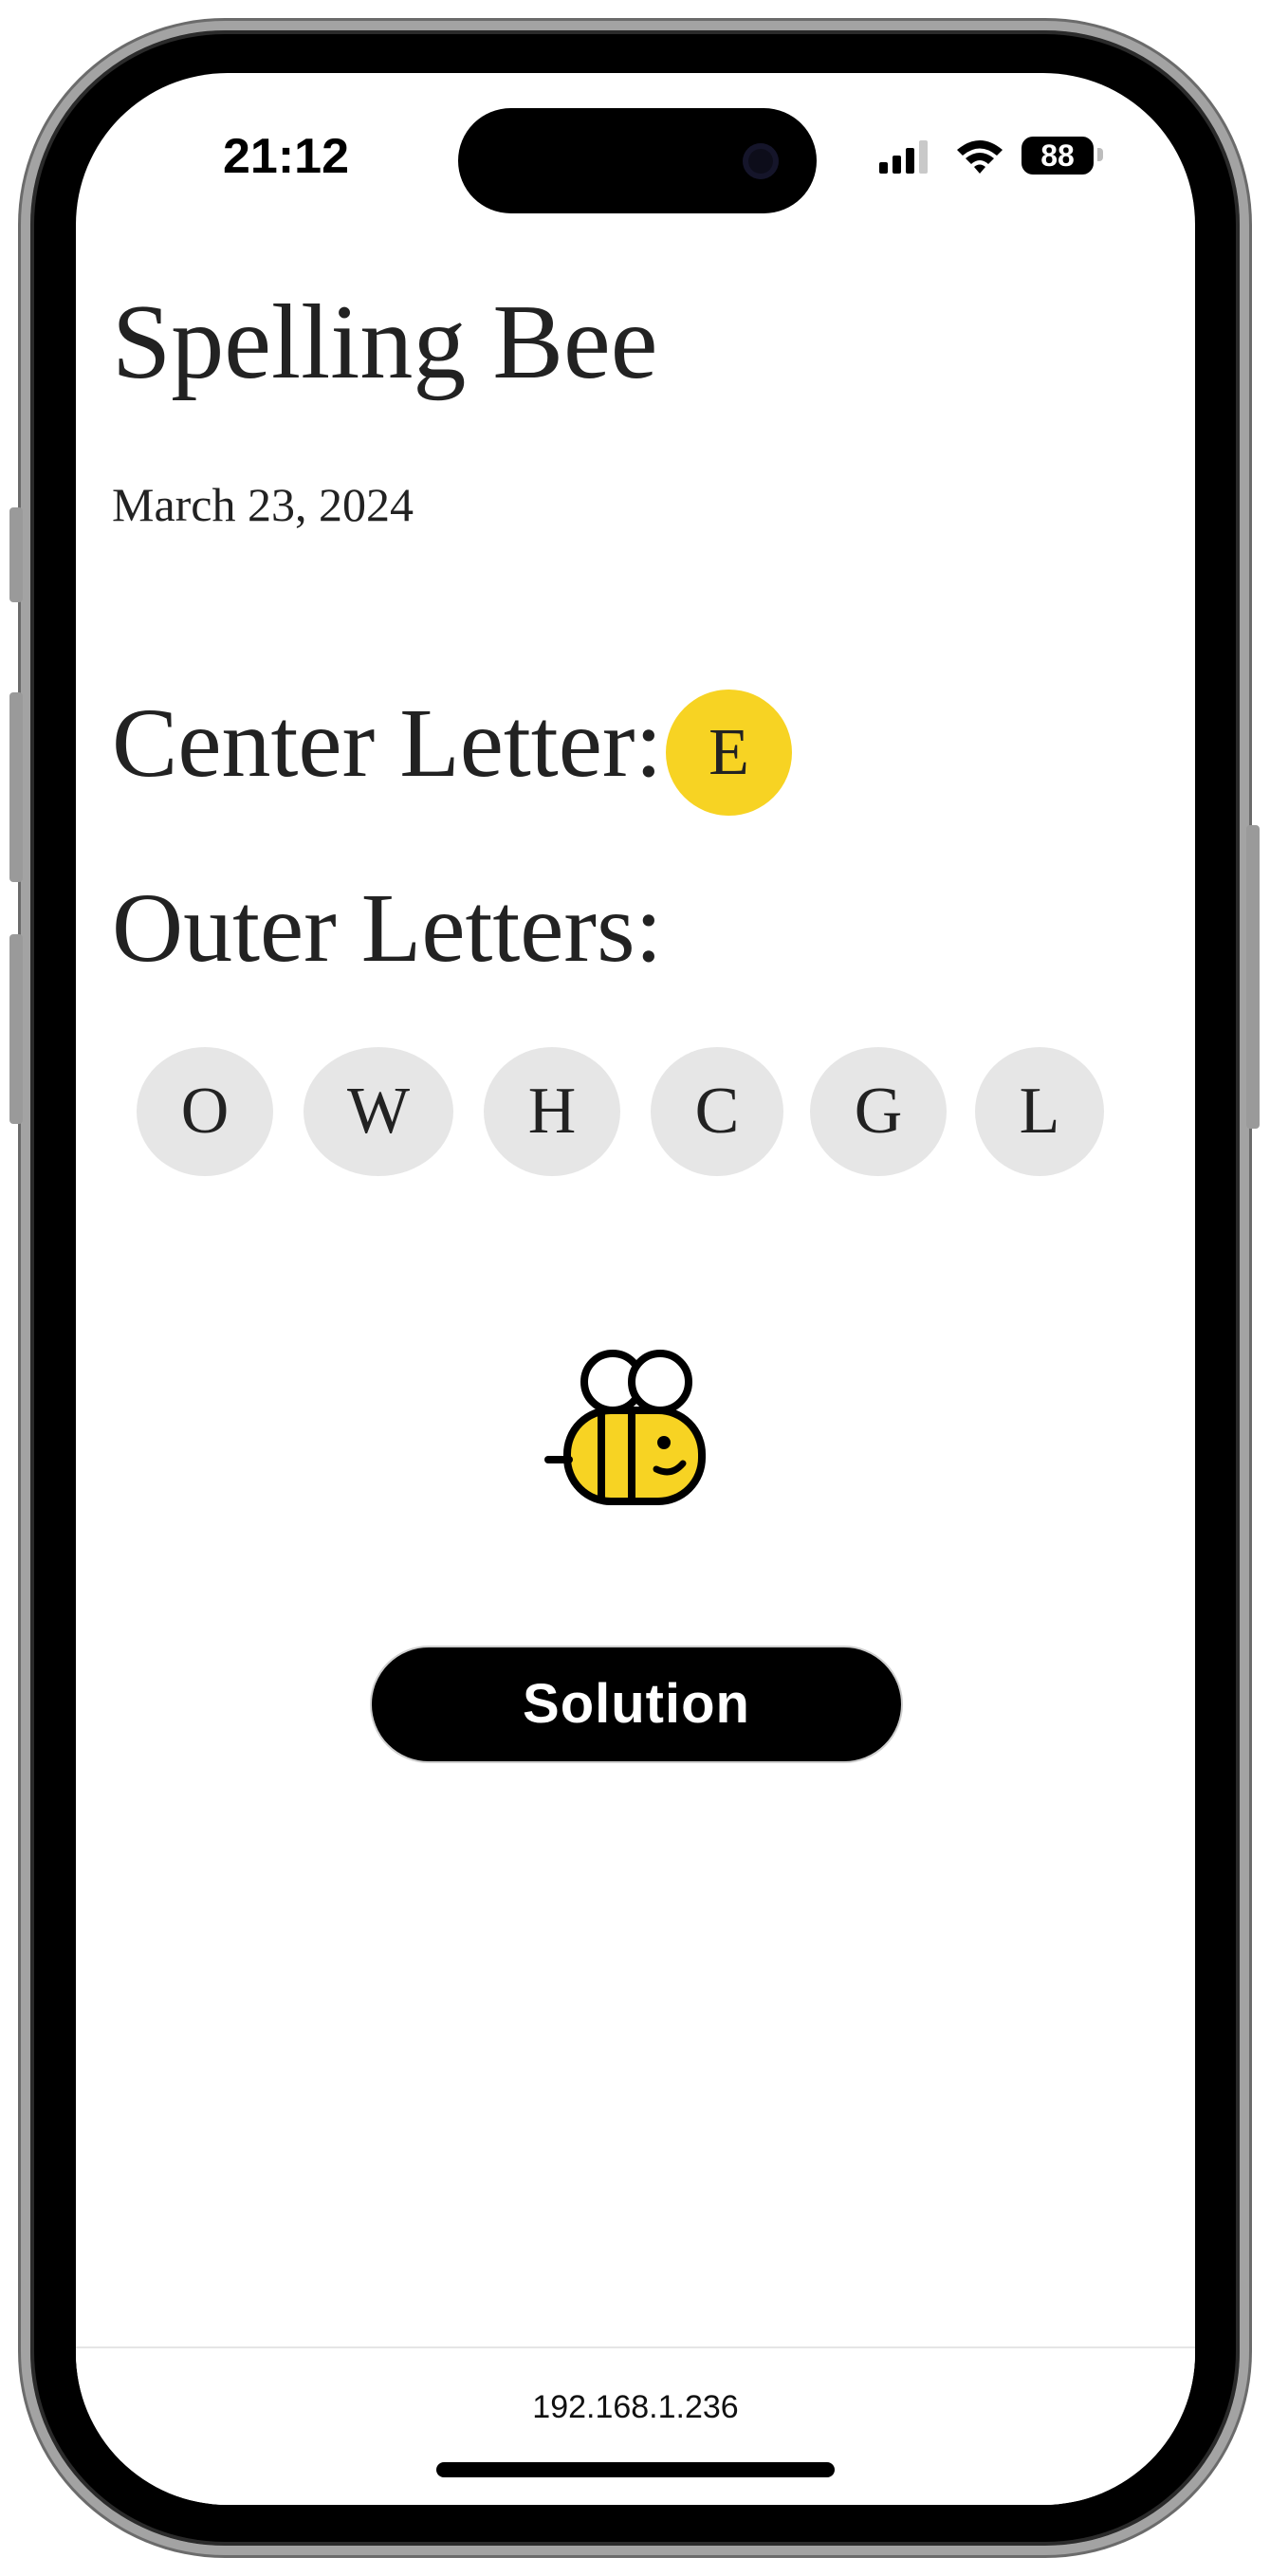 This screenshot has width=1270, height=2576. I want to click on solution-button: Solution, so click(636, 1704).